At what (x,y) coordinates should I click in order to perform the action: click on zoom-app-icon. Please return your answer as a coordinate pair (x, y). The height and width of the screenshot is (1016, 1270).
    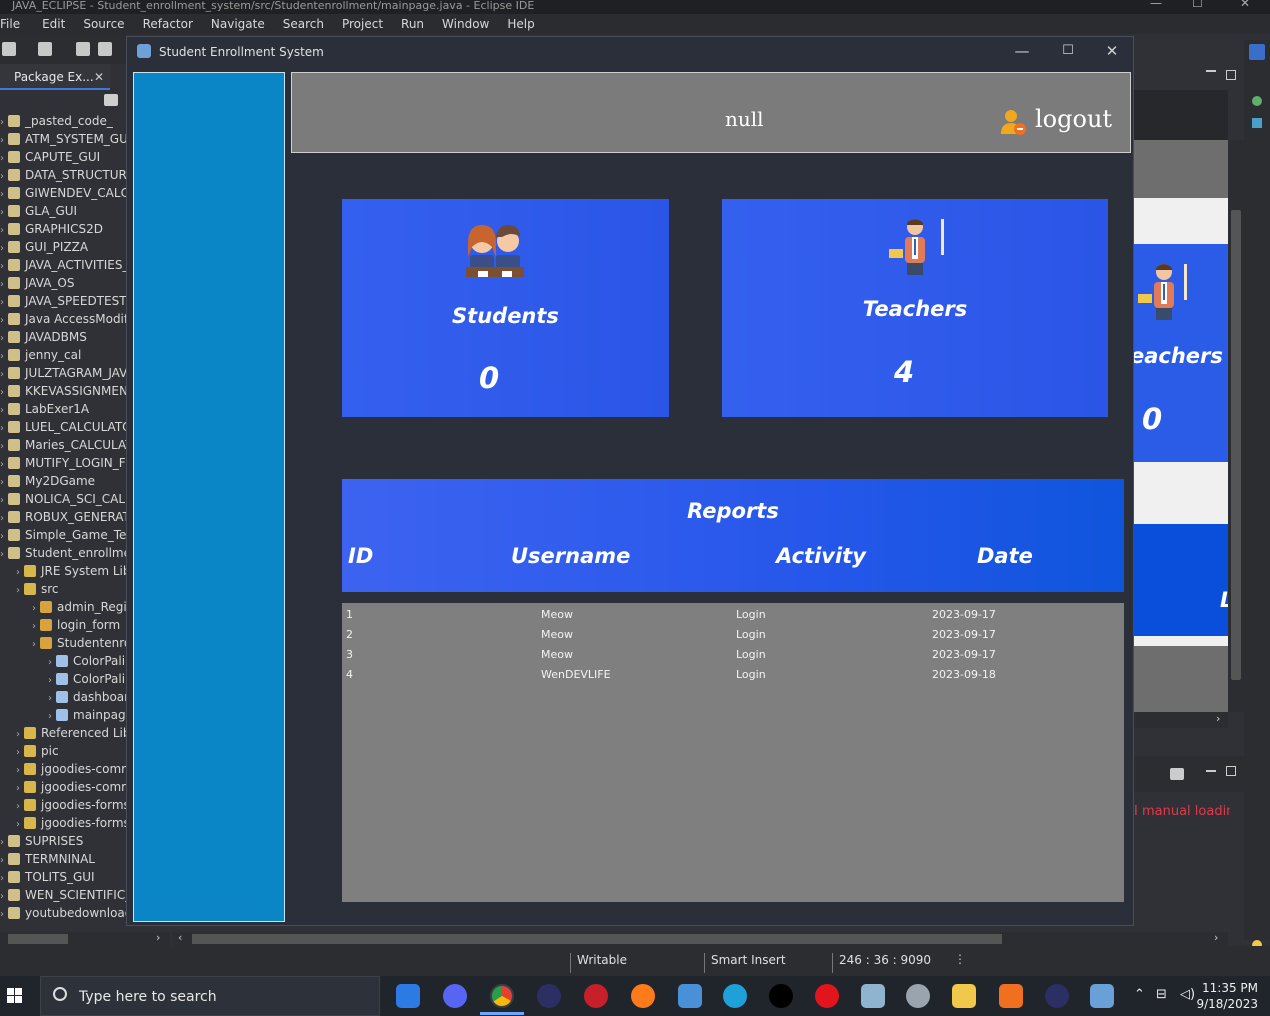
    Looking at the image, I should click on (408, 996).